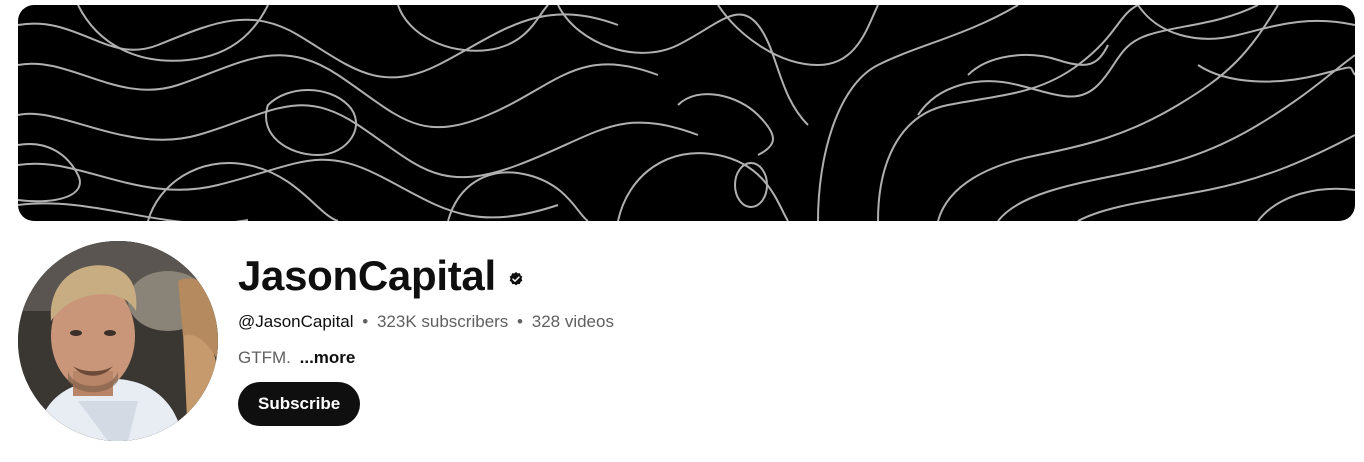 The image size is (1364, 462). I want to click on verified-check-icon, so click(516, 279).